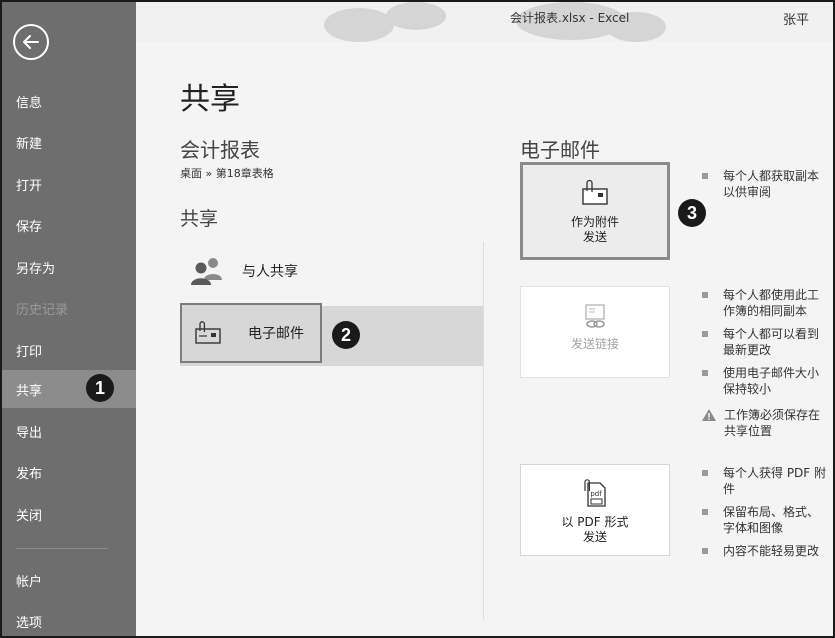  I want to click on bullet-item: 每个人都可以看到最新更改, so click(764, 342).